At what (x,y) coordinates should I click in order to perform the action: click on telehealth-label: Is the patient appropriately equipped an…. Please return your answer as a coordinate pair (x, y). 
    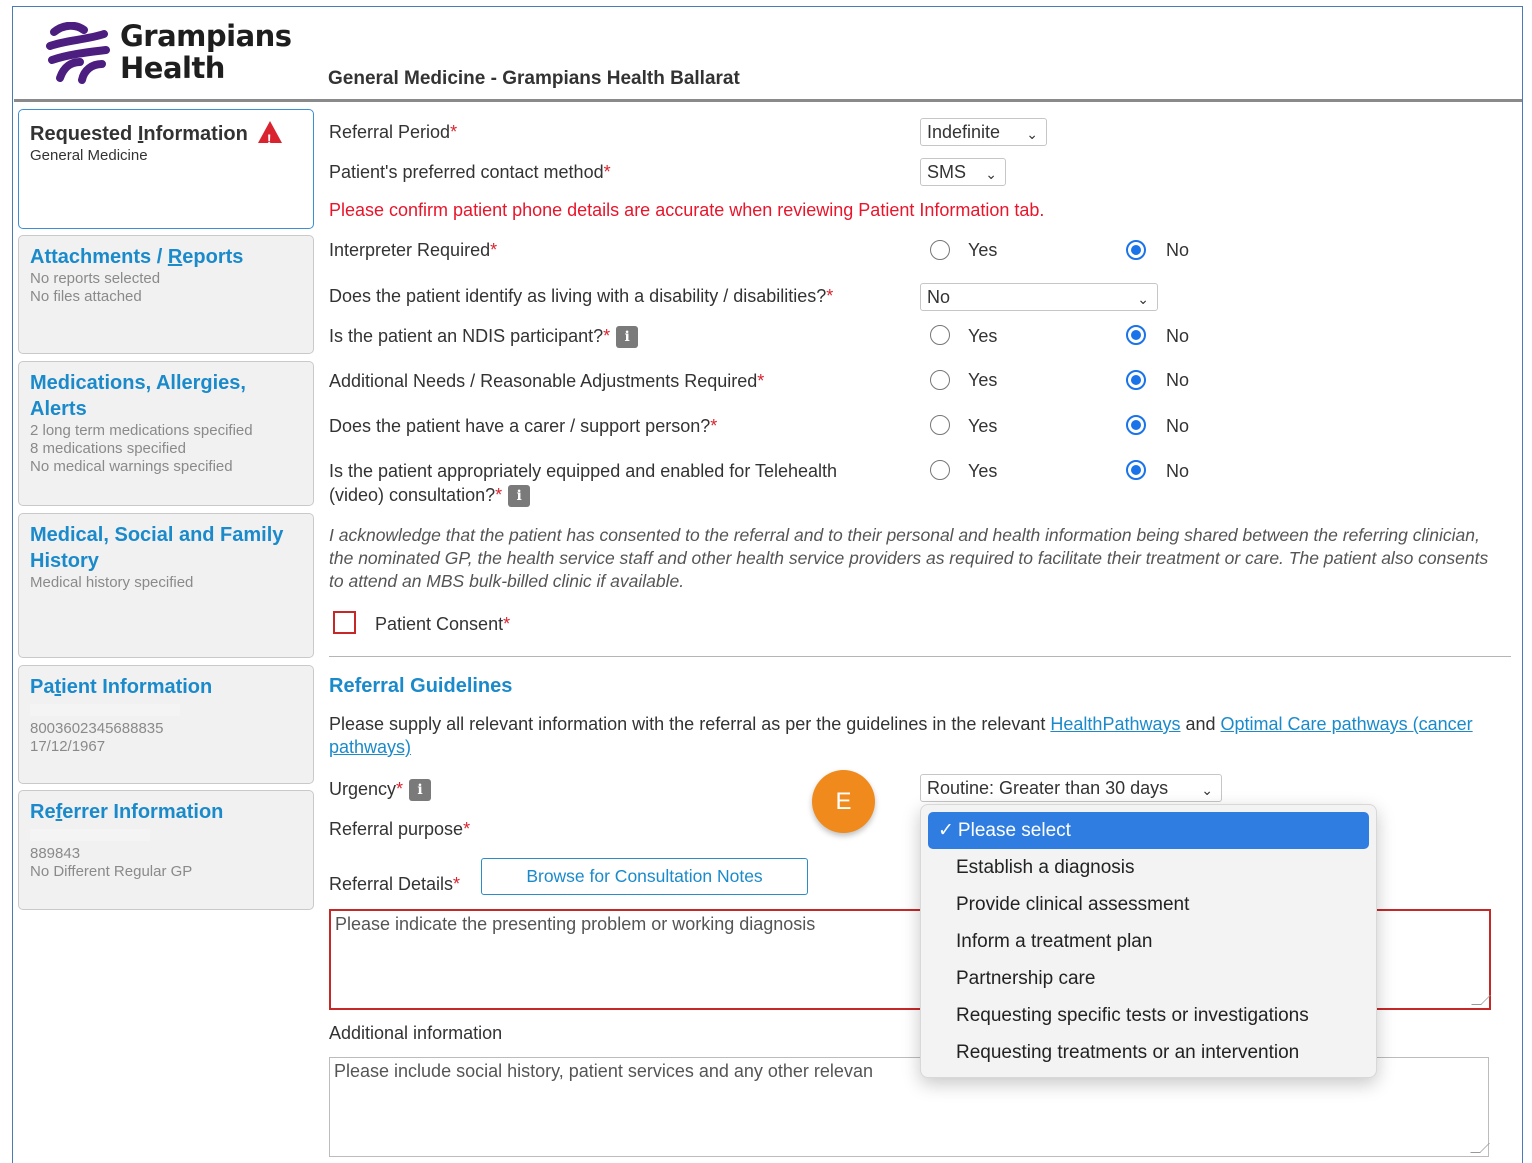
    Looking at the image, I should click on (583, 483).